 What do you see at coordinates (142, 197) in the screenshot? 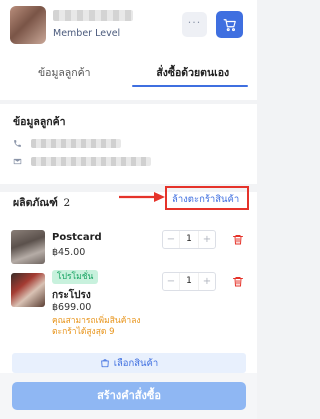
I see `red-arrow-annotation` at bounding box center [142, 197].